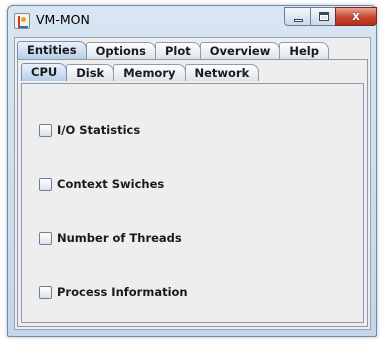 This screenshot has height=341, width=385. I want to click on tab-cpu: CPU, so click(44, 72).